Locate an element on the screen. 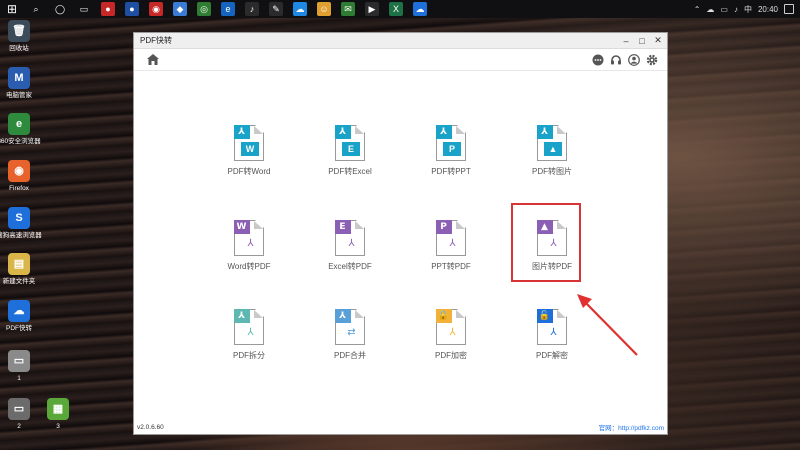 The height and width of the screenshot is (450, 800). annotation-arrow is located at coordinates (607, 325).